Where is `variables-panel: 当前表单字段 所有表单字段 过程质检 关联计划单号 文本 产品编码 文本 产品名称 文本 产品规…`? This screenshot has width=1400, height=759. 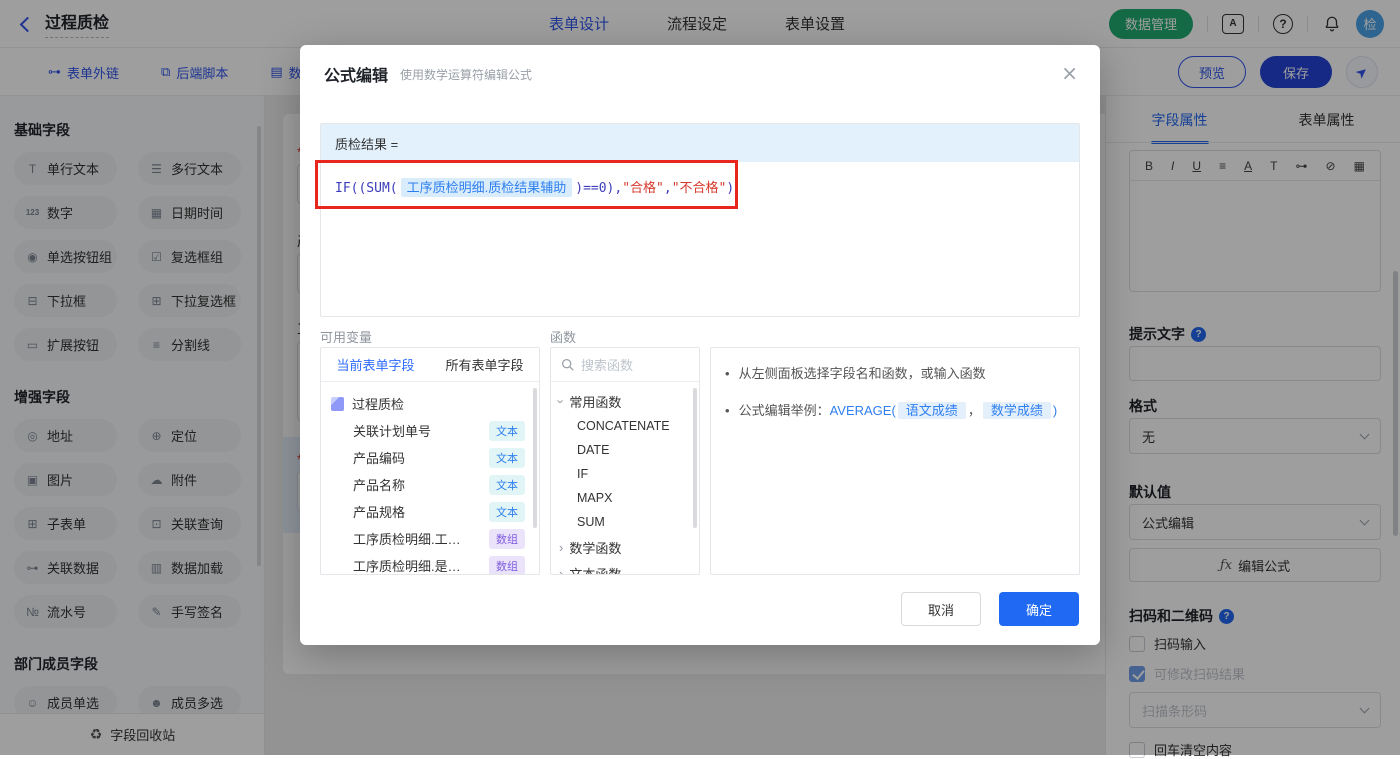 variables-panel: 当前表单字段 所有表单字段 过程质检 关联计划单号 文本 产品编码 文本 产品名称 文本 产品规… is located at coordinates (430, 461).